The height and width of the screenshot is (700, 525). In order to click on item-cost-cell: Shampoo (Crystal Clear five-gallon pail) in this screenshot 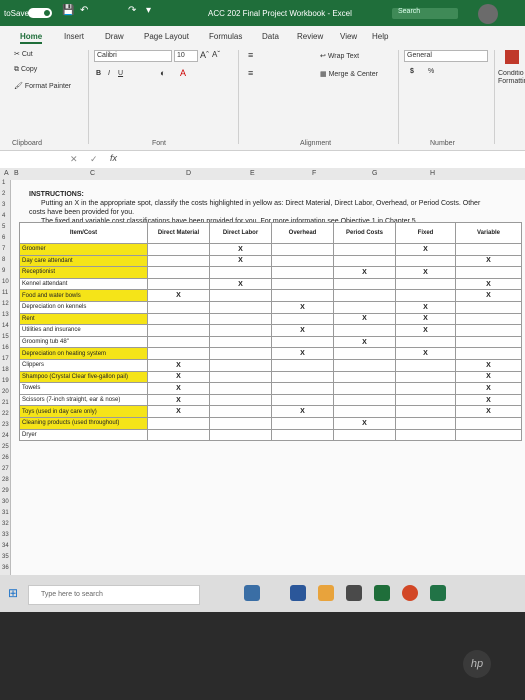, I will do `click(83, 377)`.